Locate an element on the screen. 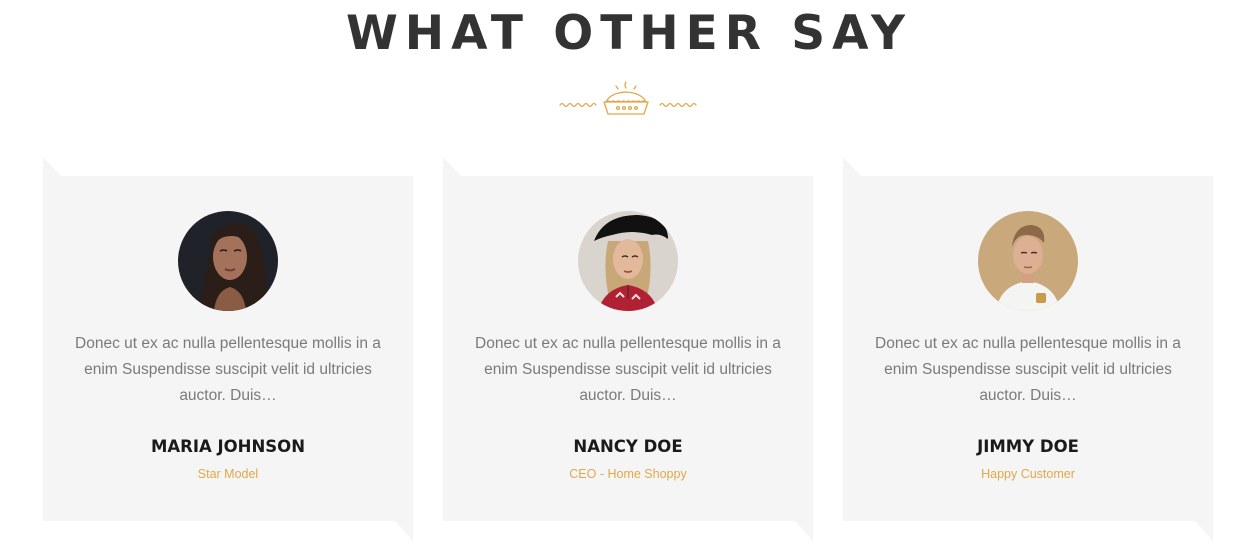  testimonial-name: MARIA JOHNSON is located at coordinates (228, 446).